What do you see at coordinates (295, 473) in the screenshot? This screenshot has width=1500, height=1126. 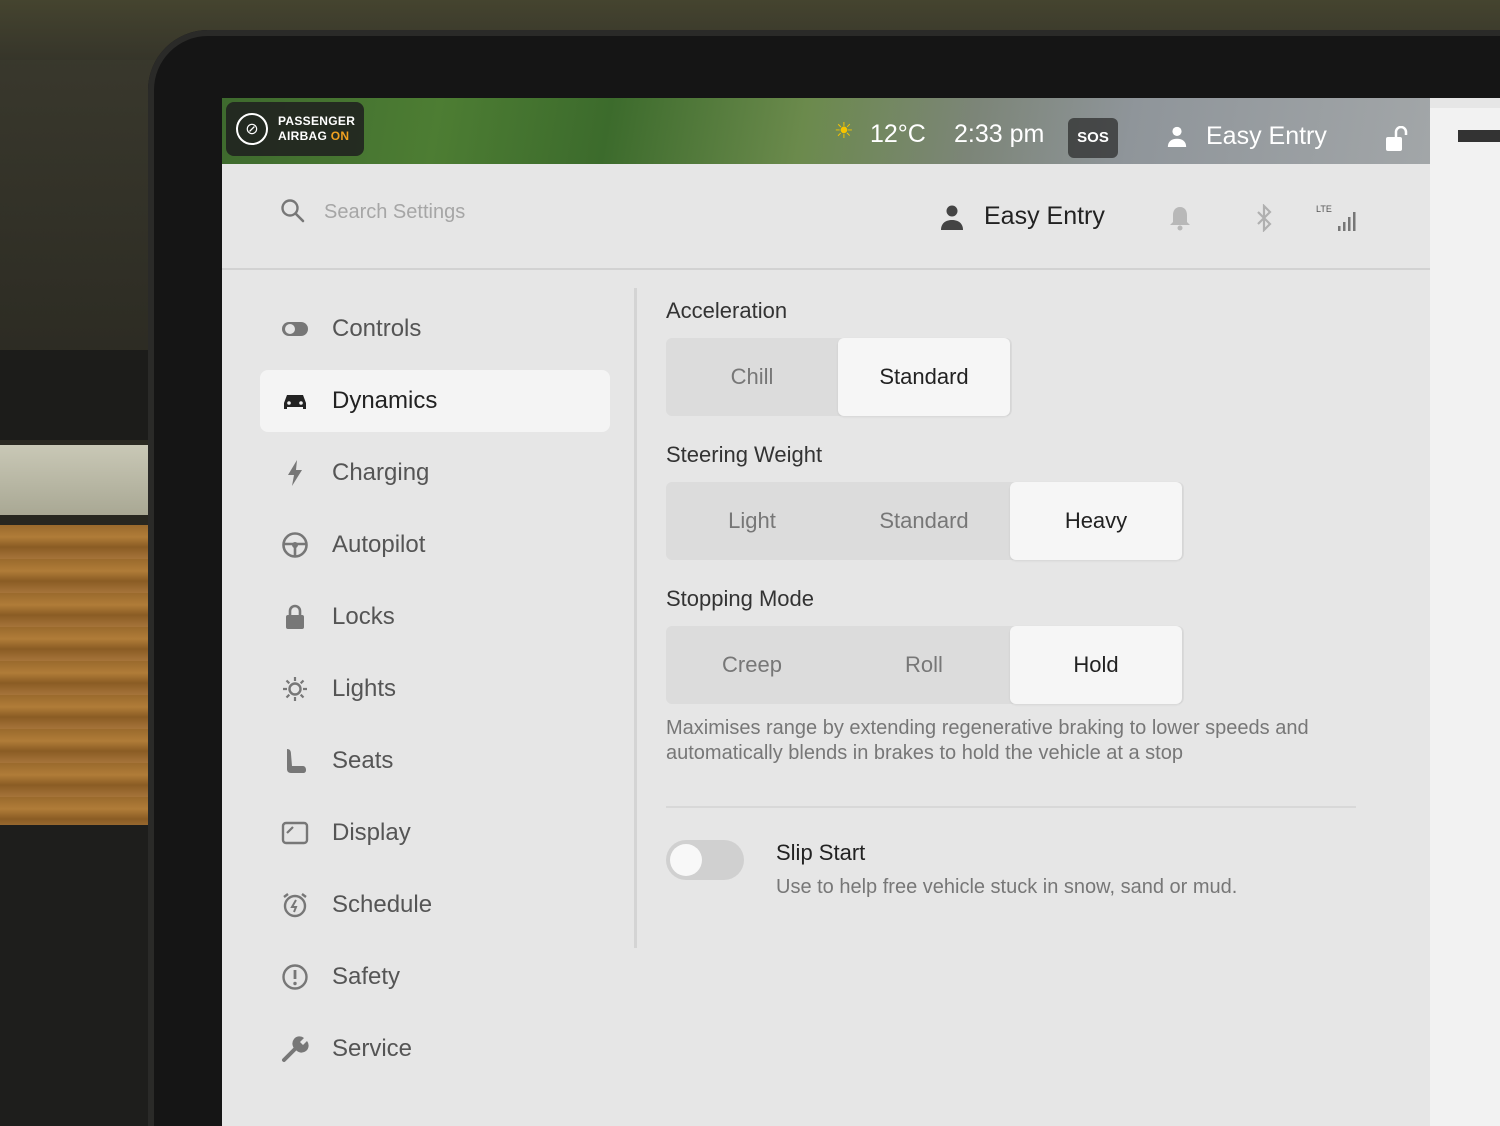 I see `bolt-icon` at bounding box center [295, 473].